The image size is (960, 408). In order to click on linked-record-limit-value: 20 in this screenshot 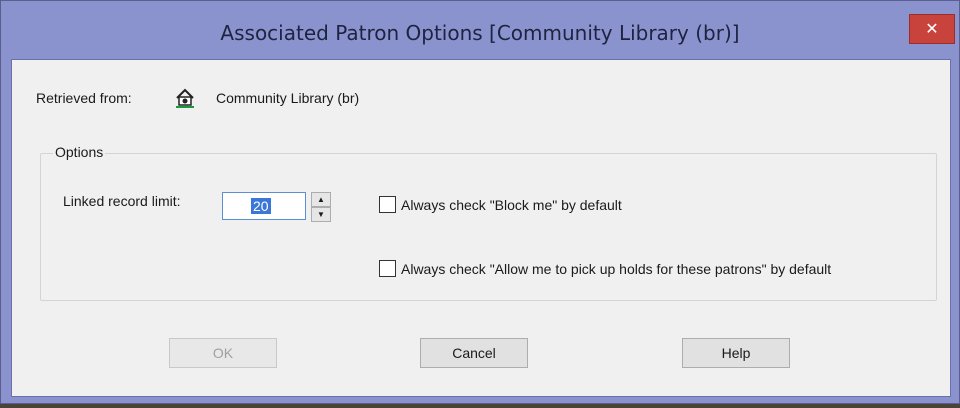, I will do `click(261, 206)`.